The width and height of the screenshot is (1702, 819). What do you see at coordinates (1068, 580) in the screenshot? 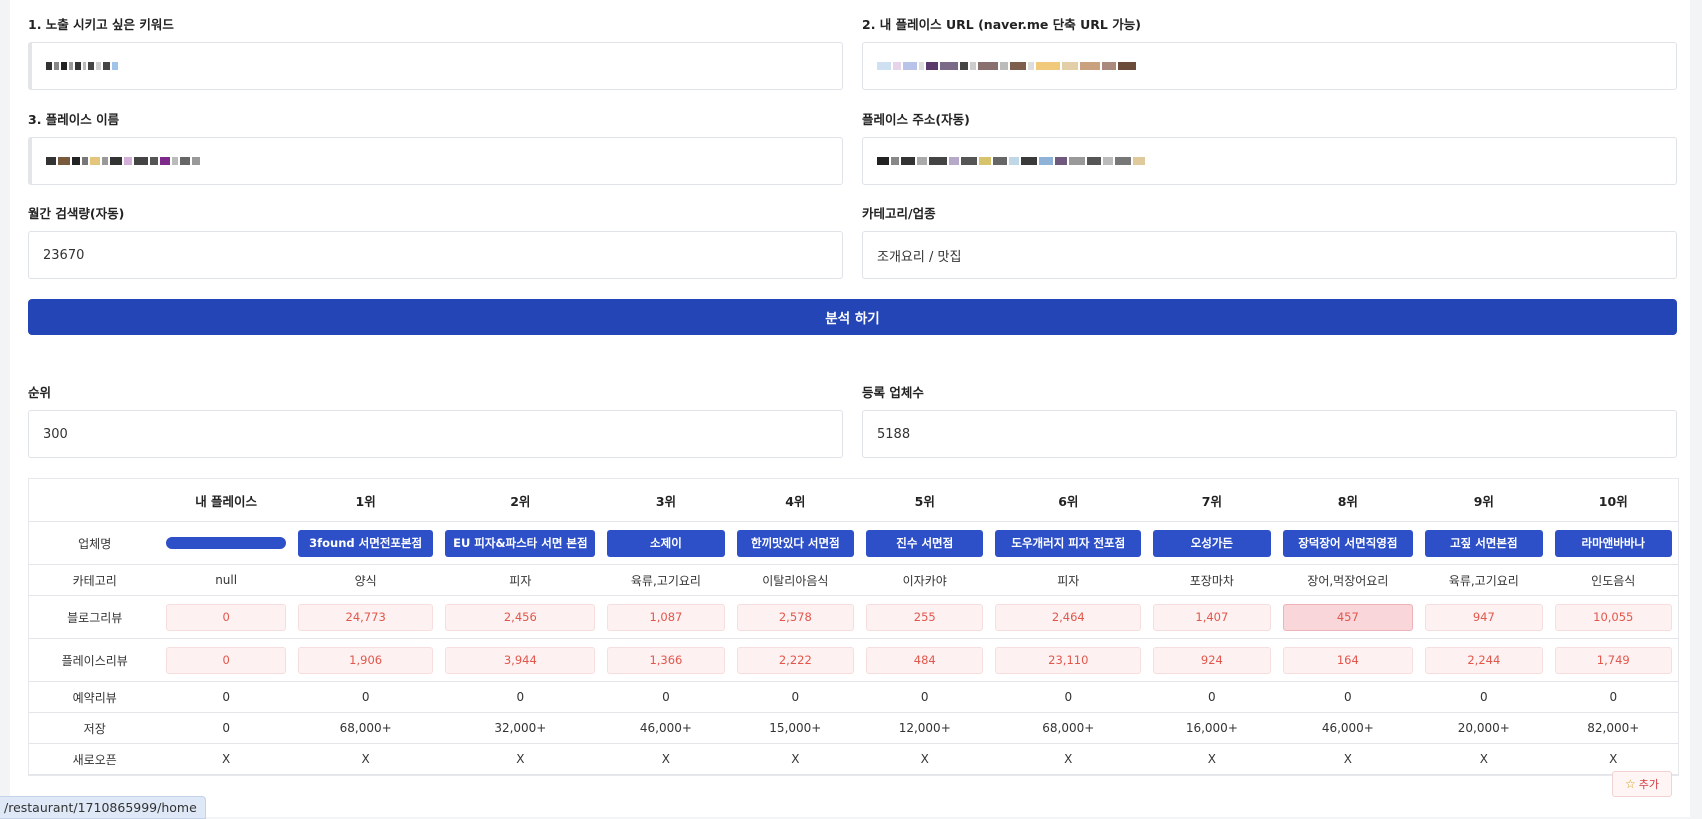
I see `category-cell: 피자` at bounding box center [1068, 580].